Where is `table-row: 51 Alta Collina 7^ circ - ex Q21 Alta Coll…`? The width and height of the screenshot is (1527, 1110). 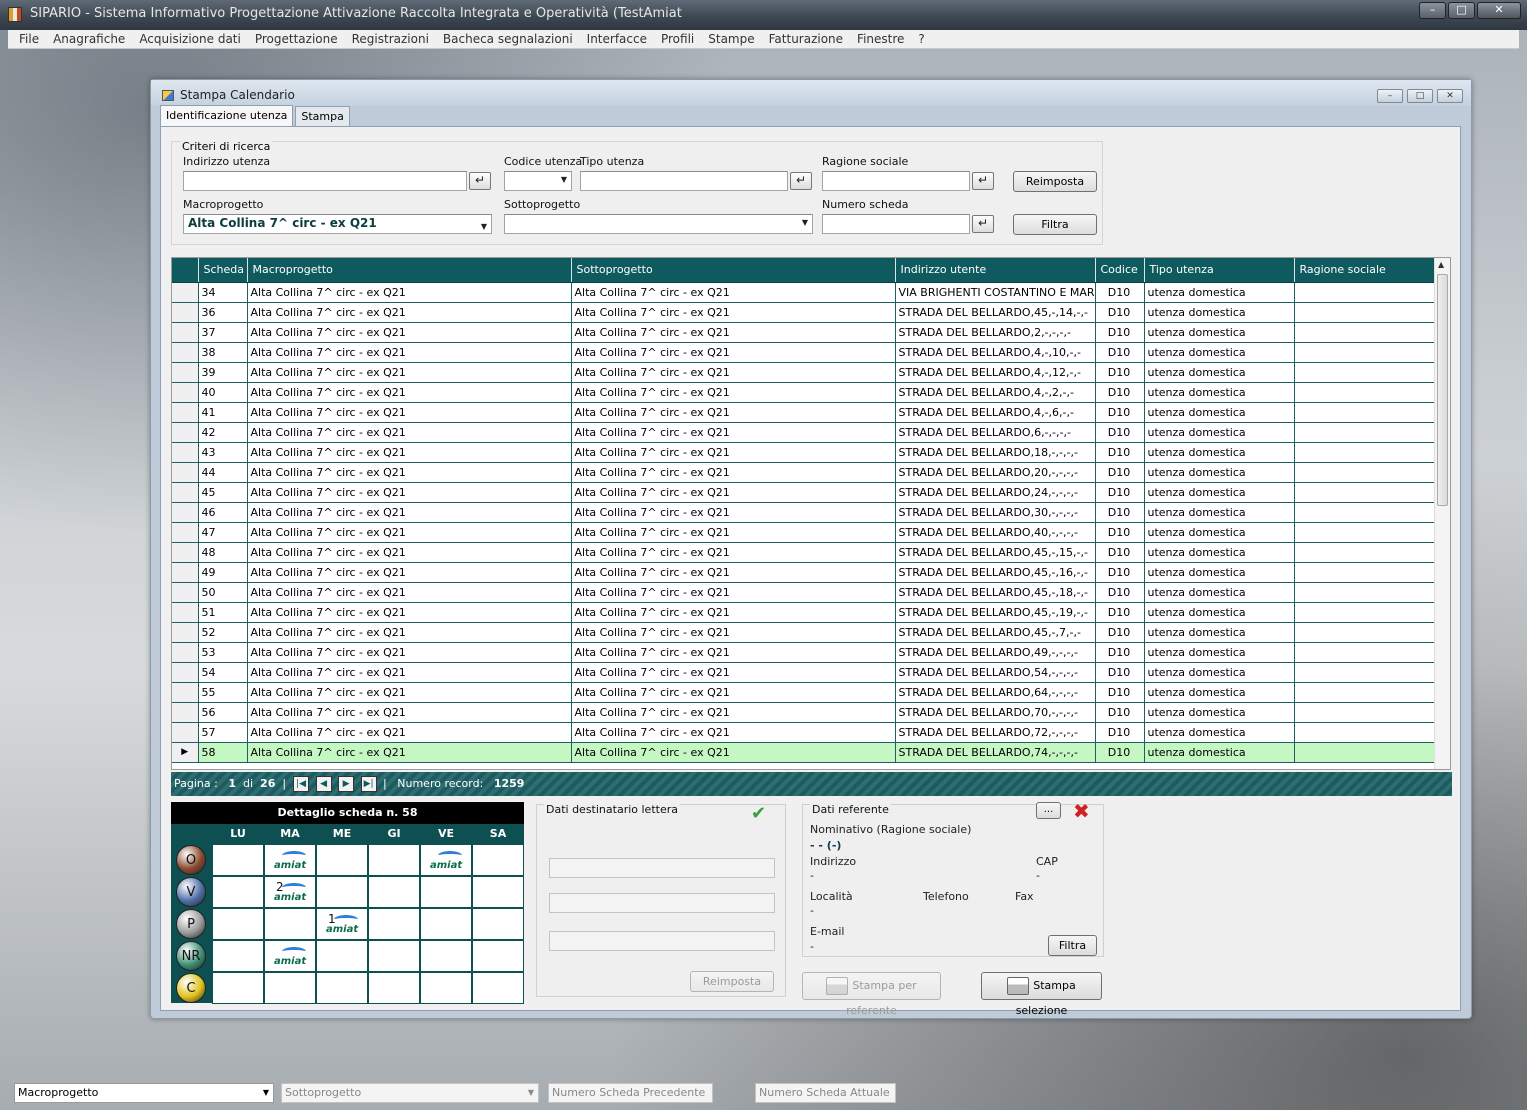
table-row: 51 Alta Collina 7^ circ - ex Q21 Alta Coll… is located at coordinates (804, 612).